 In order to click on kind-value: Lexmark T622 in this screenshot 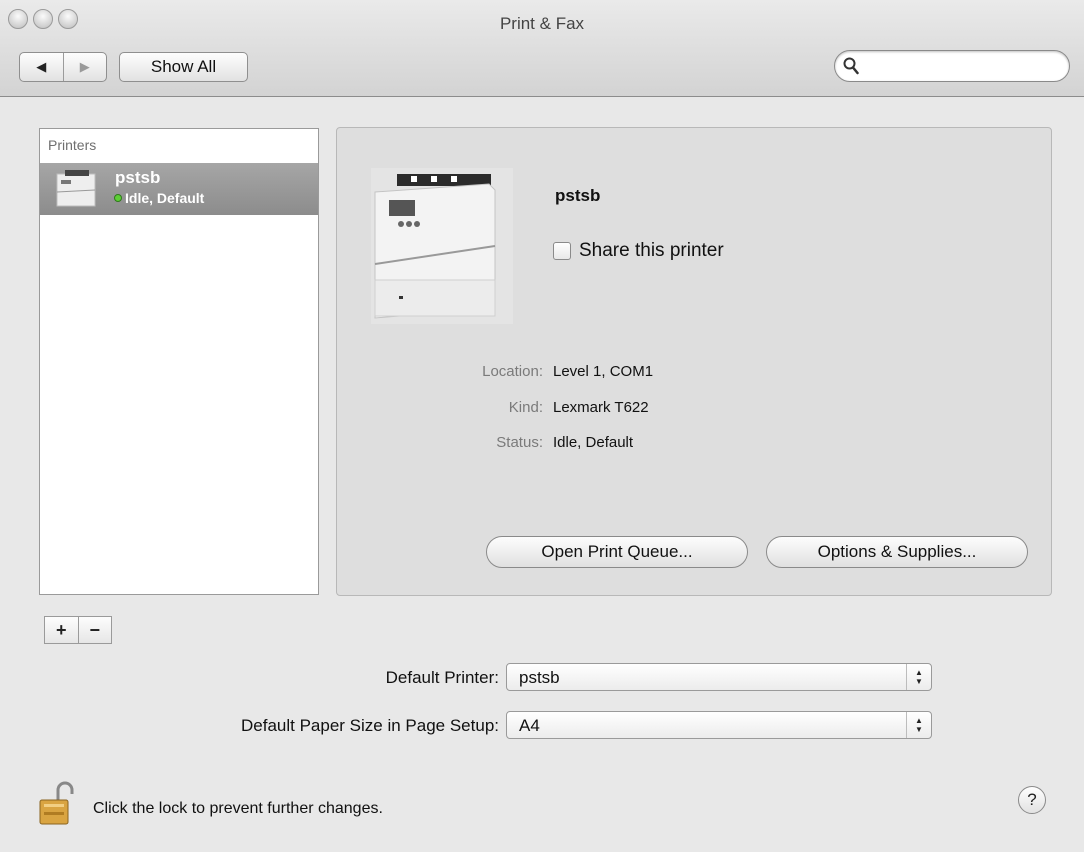, I will do `click(601, 407)`.